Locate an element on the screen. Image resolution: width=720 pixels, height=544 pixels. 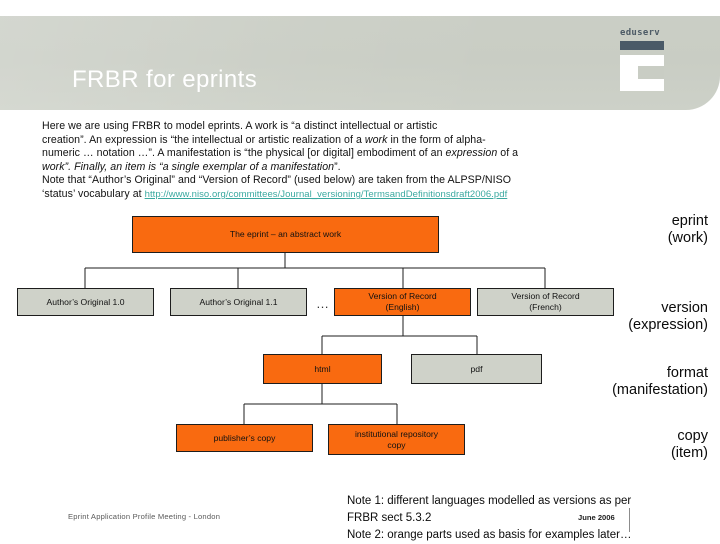
legend-copy-top: copy is located at coordinates (692, 436).